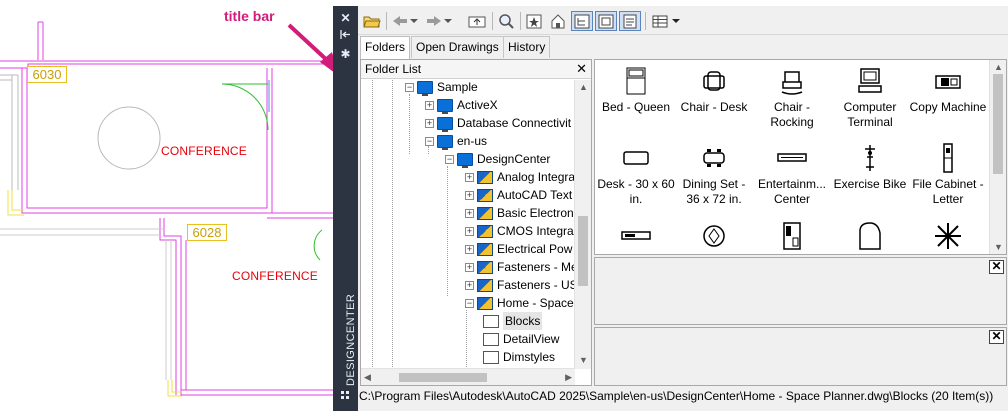  I want to click on tree-node-label: DetailView, so click(531, 339).